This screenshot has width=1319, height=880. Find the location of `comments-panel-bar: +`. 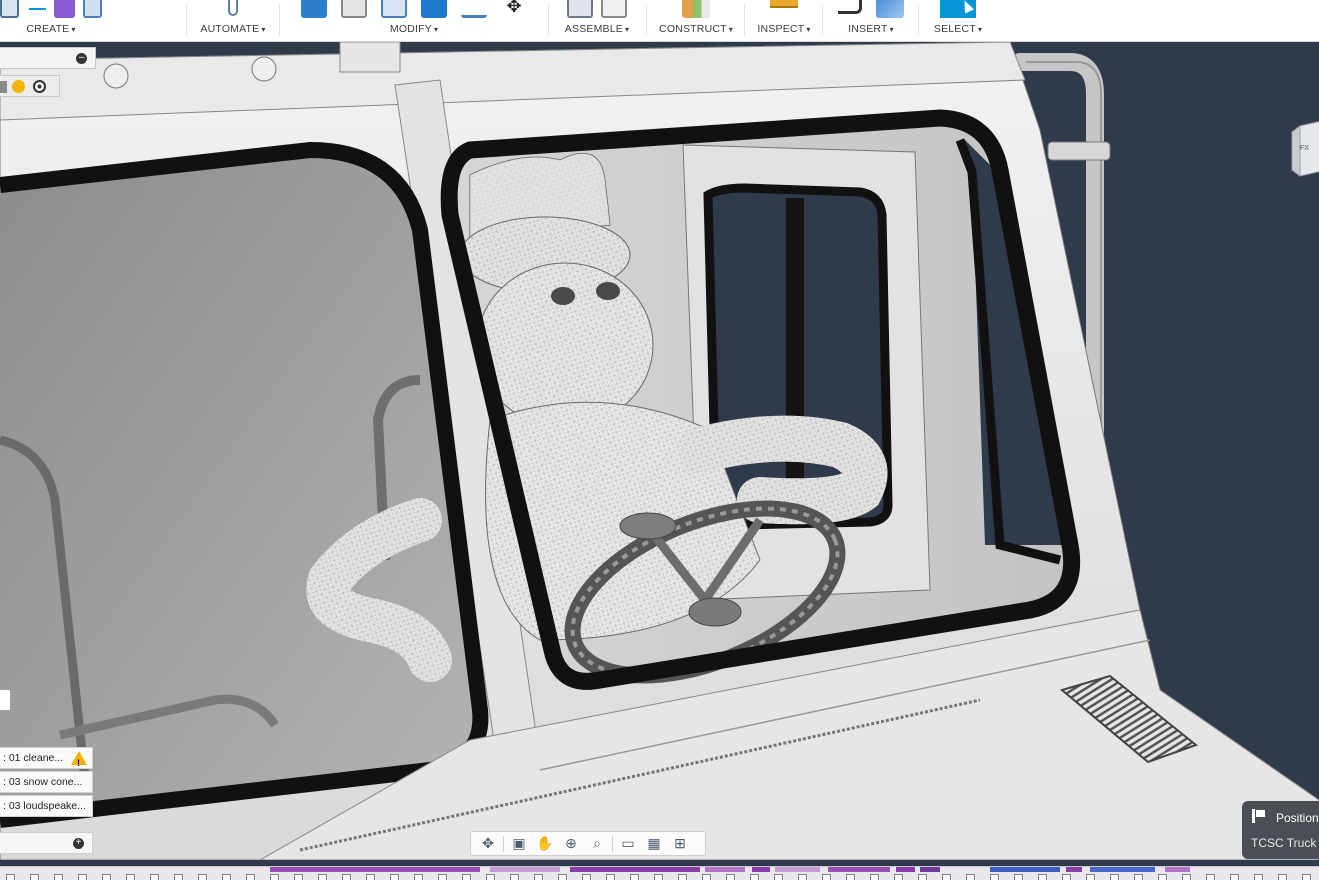

comments-panel-bar: + is located at coordinates (46, 843).